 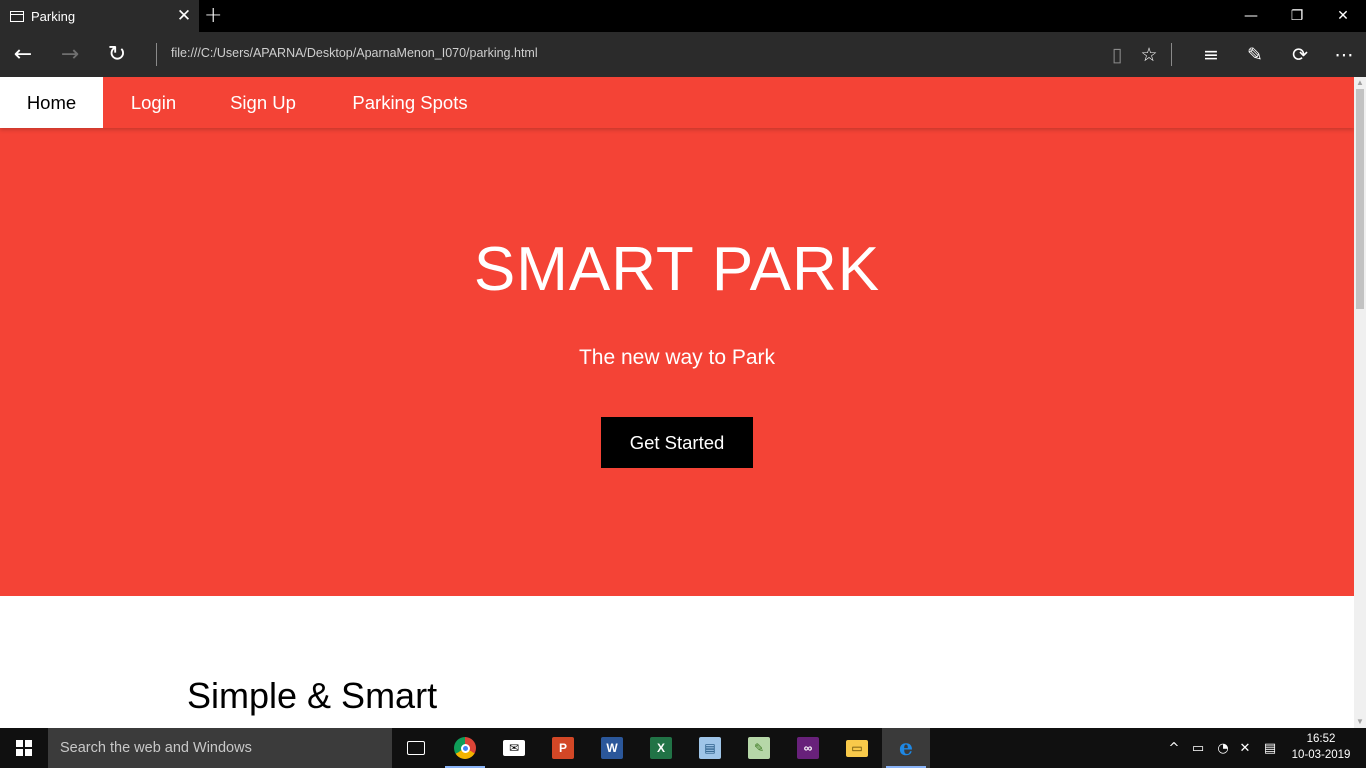 What do you see at coordinates (1174, 748) in the screenshot?
I see `show-hidden-icons-icon: ^` at bounding box center [1174, 748].